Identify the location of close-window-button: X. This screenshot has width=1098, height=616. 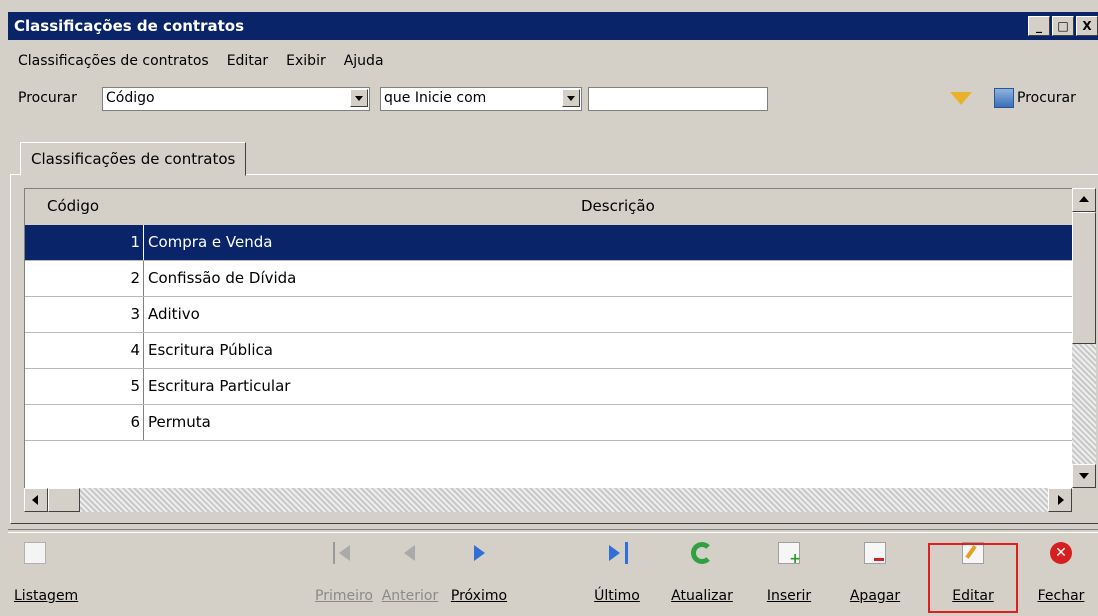
(1087, 26).